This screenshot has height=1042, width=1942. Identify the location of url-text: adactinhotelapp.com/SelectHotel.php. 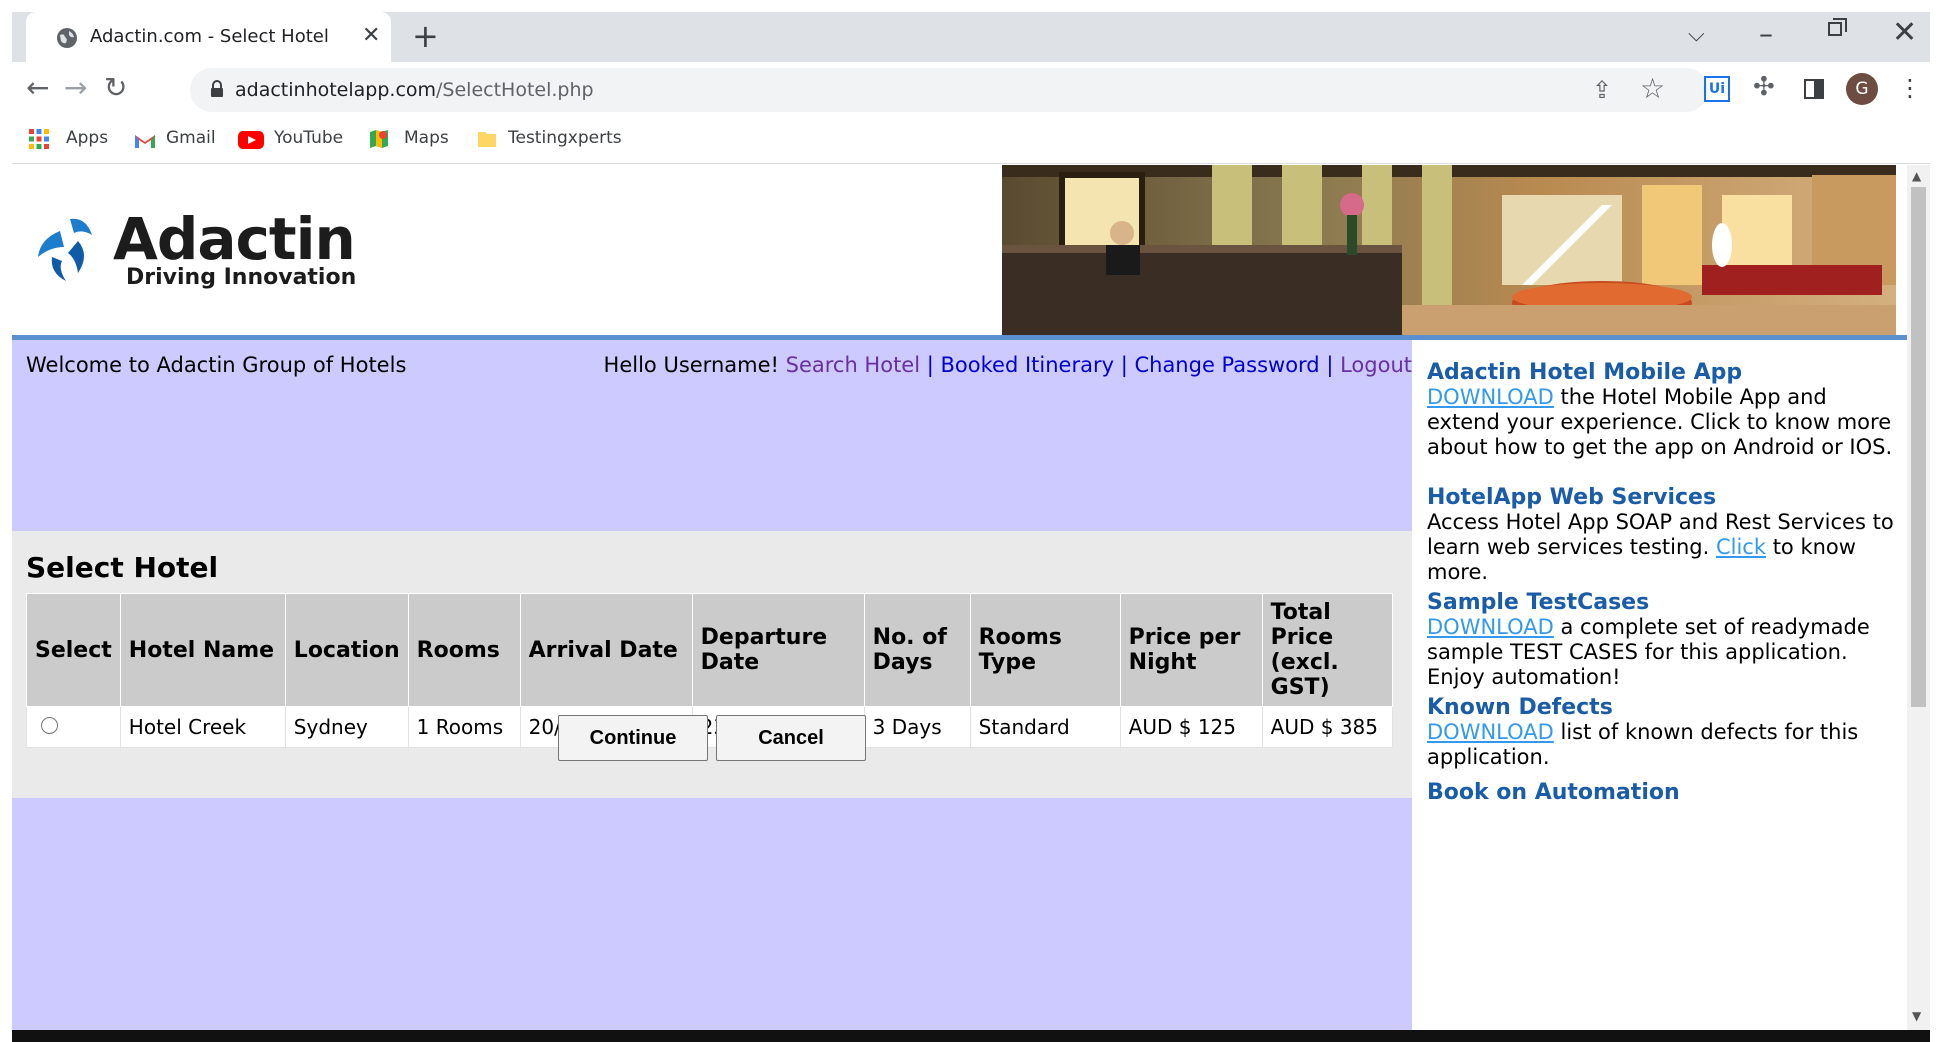
(414, 90).